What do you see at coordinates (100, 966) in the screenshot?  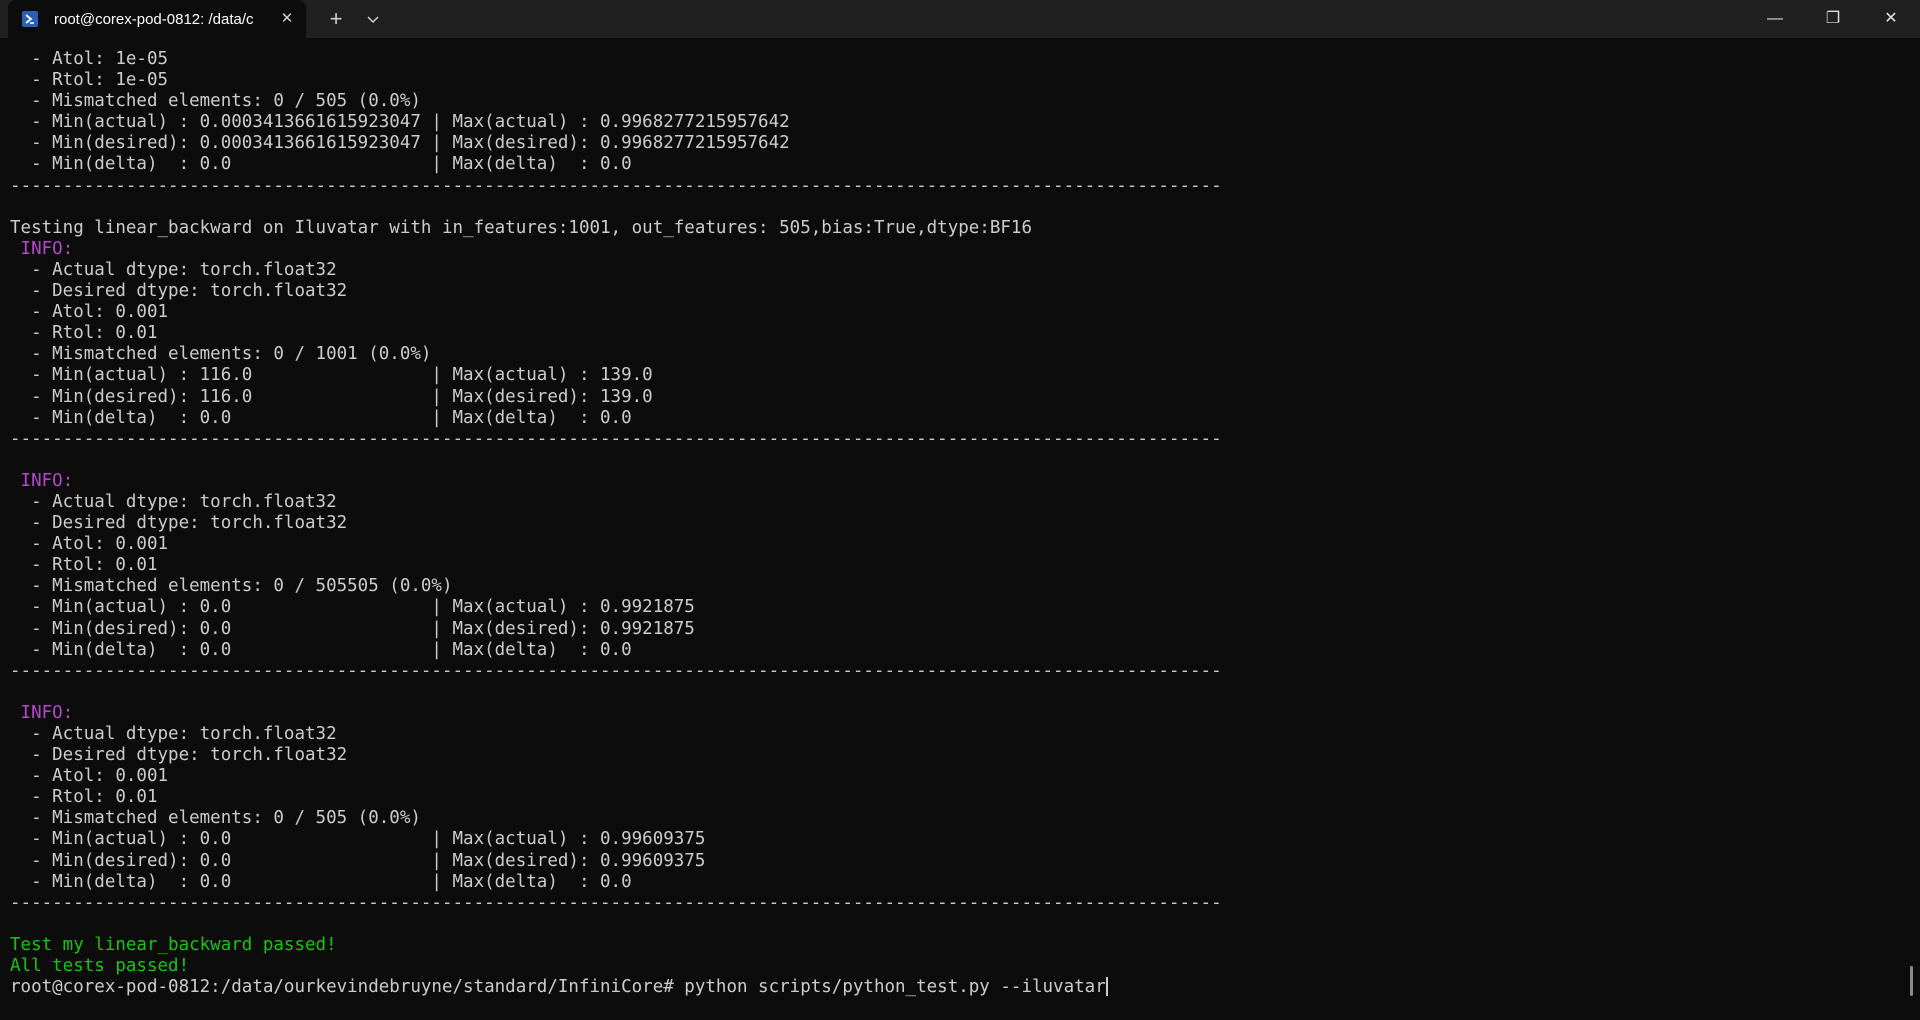 I see `success-message: All tests passed!` at bounding box center [100, 966].